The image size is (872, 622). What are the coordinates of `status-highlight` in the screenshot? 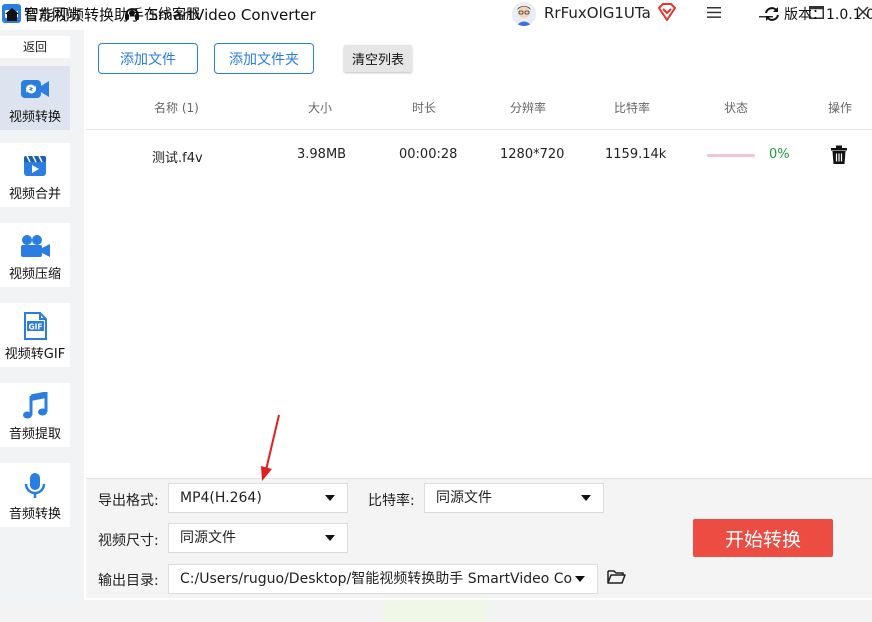 It's located at (435, 611).